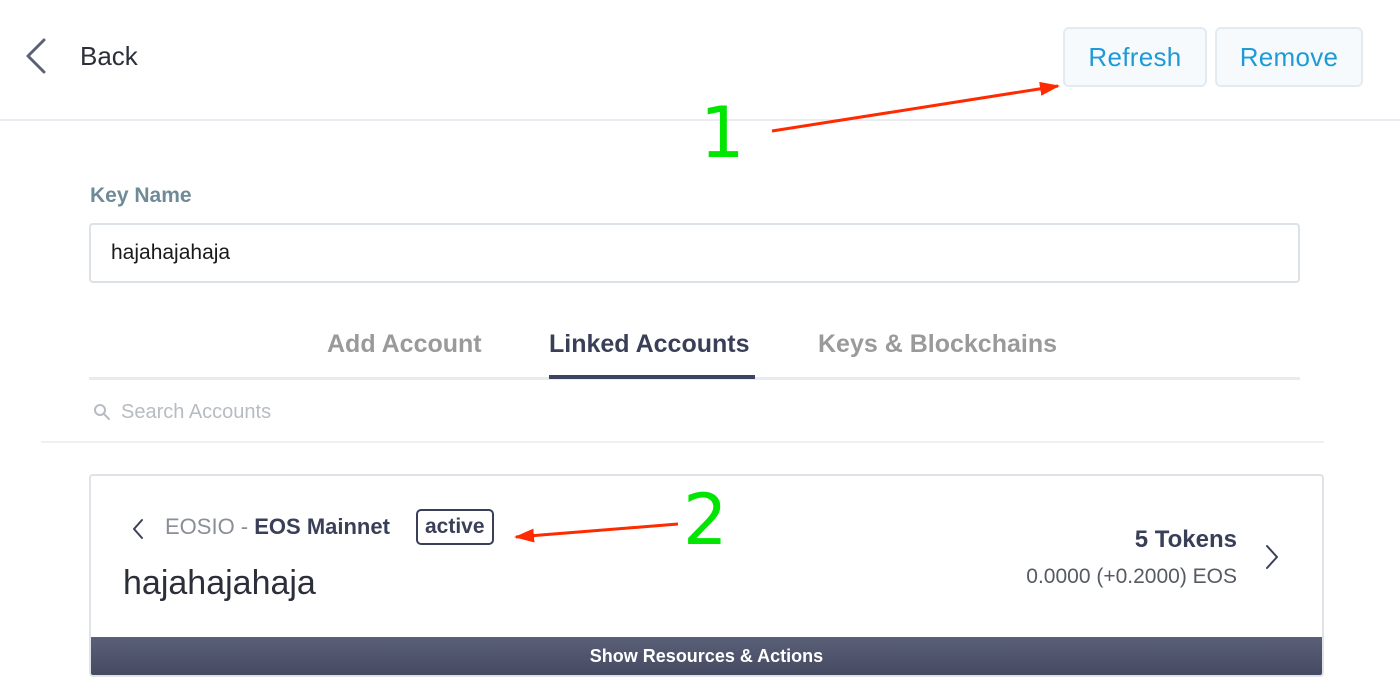 This screenshot has height=694, width=1400. Describe the element at coordinates (722, 133) in the screenshot. I see `annotation-number-1: 1` at that location.